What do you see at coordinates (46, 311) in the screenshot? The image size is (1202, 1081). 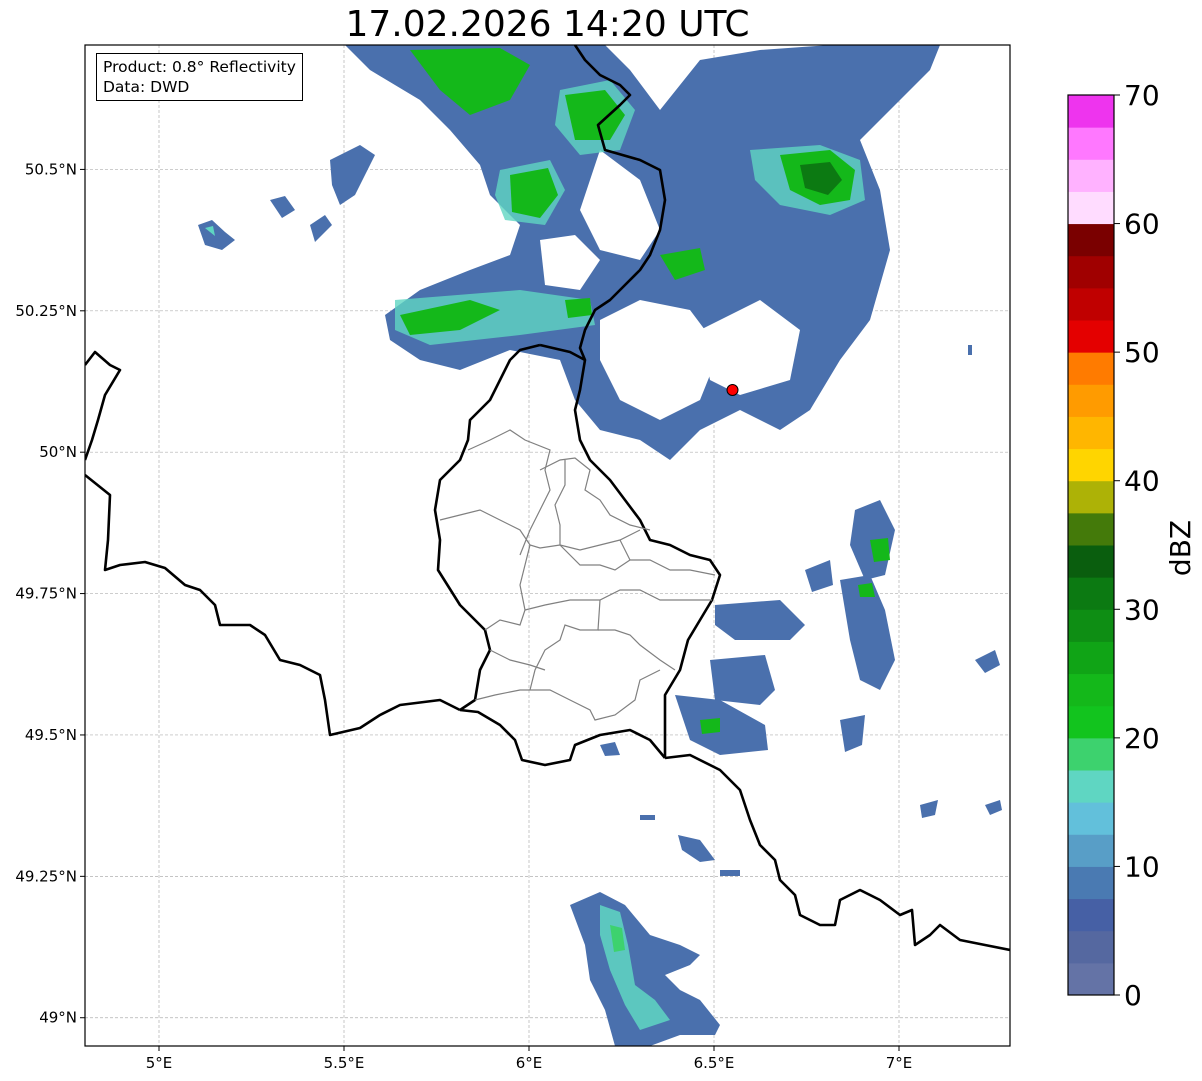 I see `y-tick-label: 50.25°N` at bounding box center [46, 311].